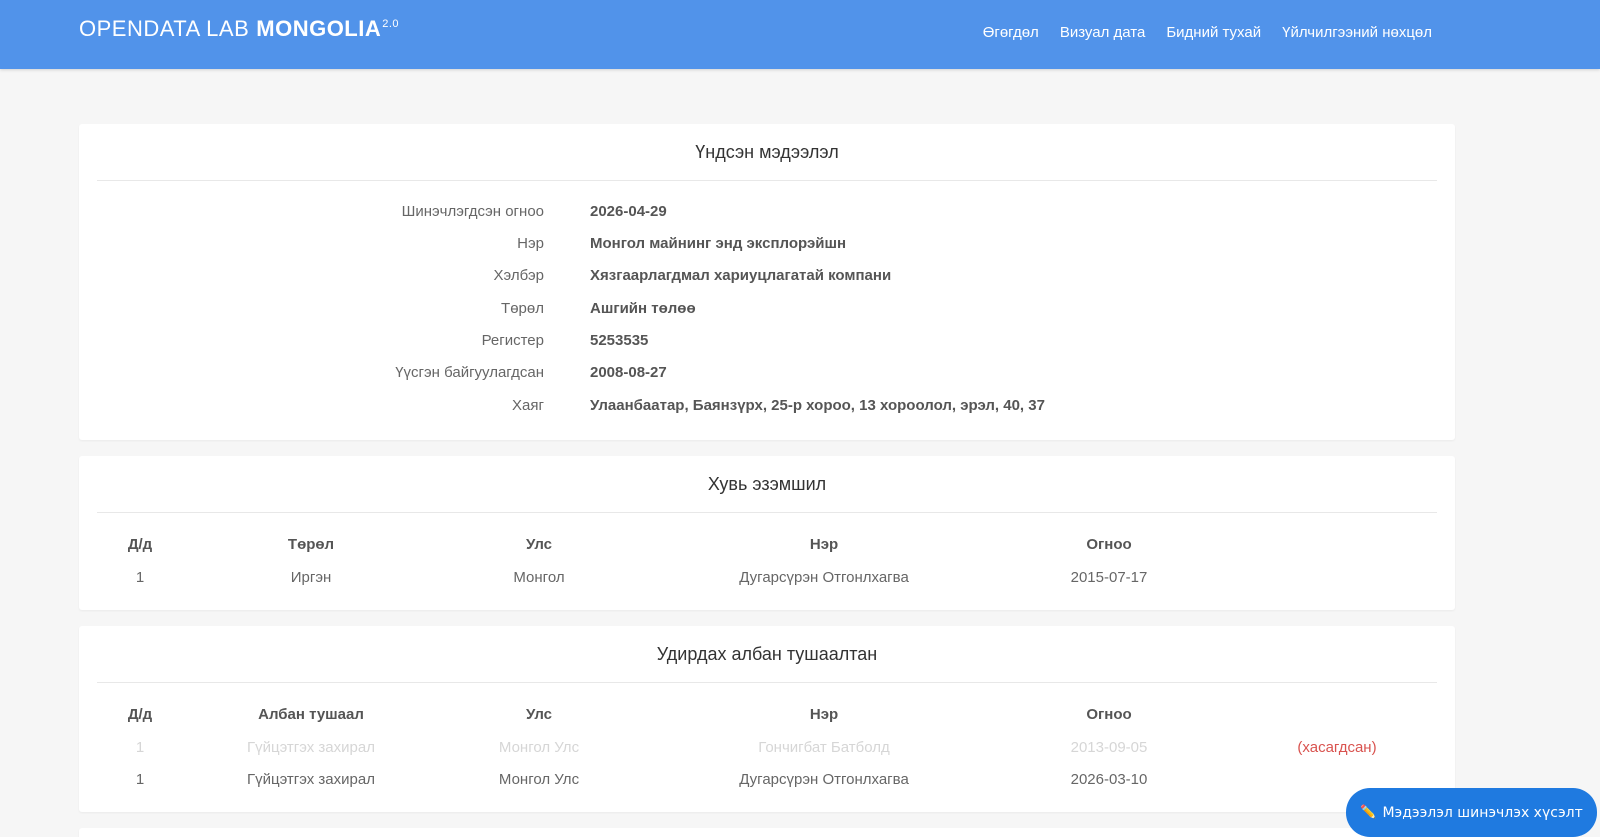  Describe the element at coordinates (619, 340) in the screenshot. I see `info-value: 5253535` at that location.